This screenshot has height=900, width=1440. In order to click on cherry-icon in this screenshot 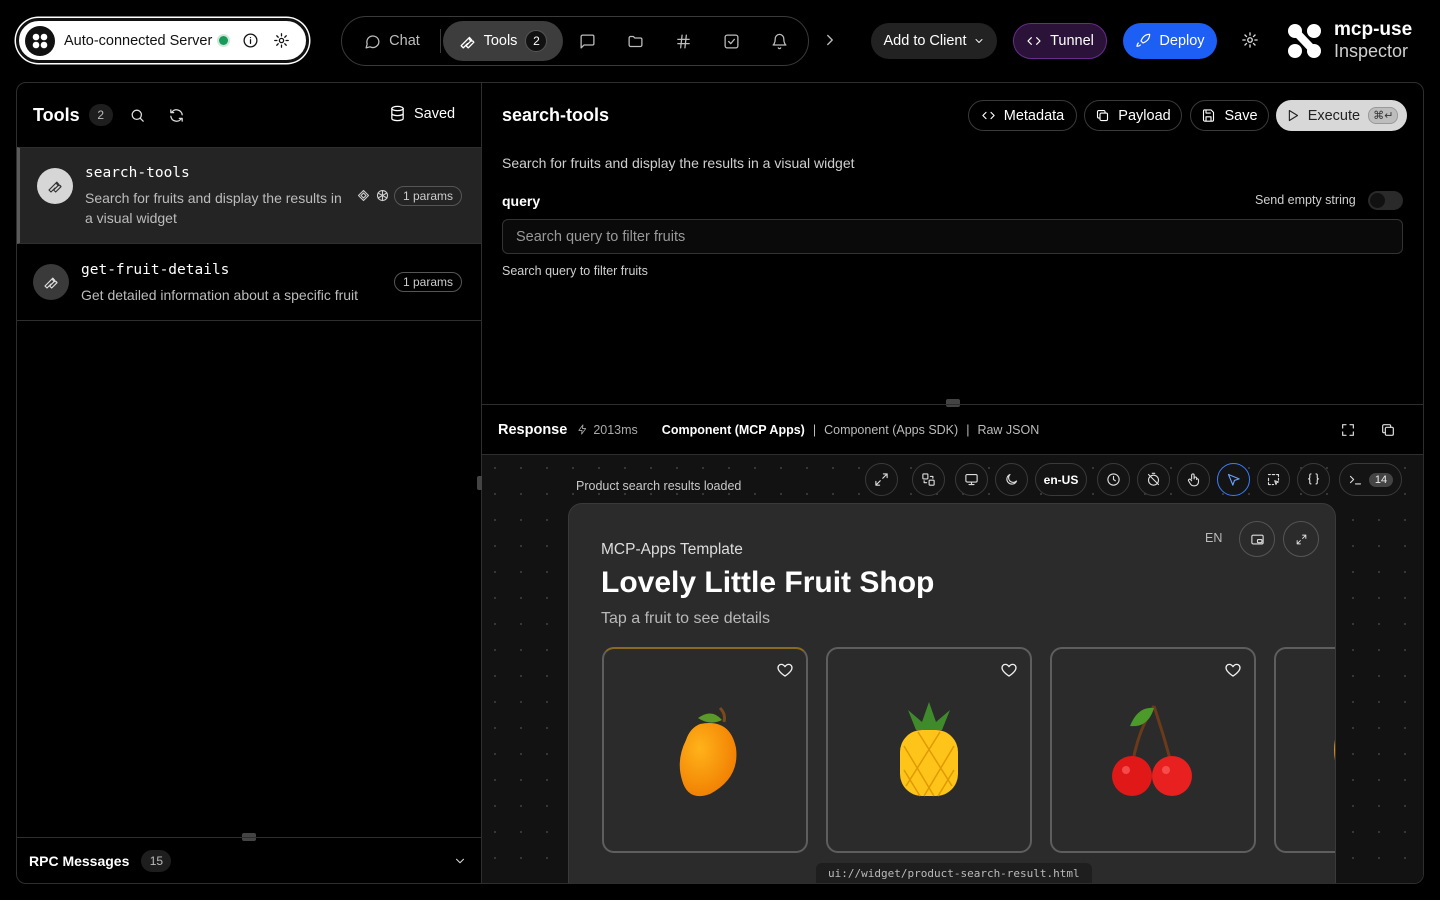, I will do `click(1152, 750)`.